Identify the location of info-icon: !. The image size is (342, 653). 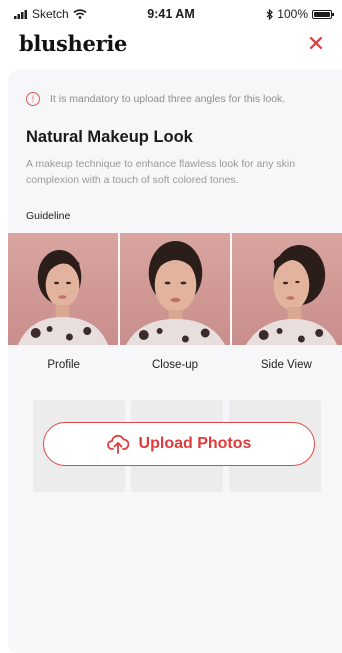
(33, 99).